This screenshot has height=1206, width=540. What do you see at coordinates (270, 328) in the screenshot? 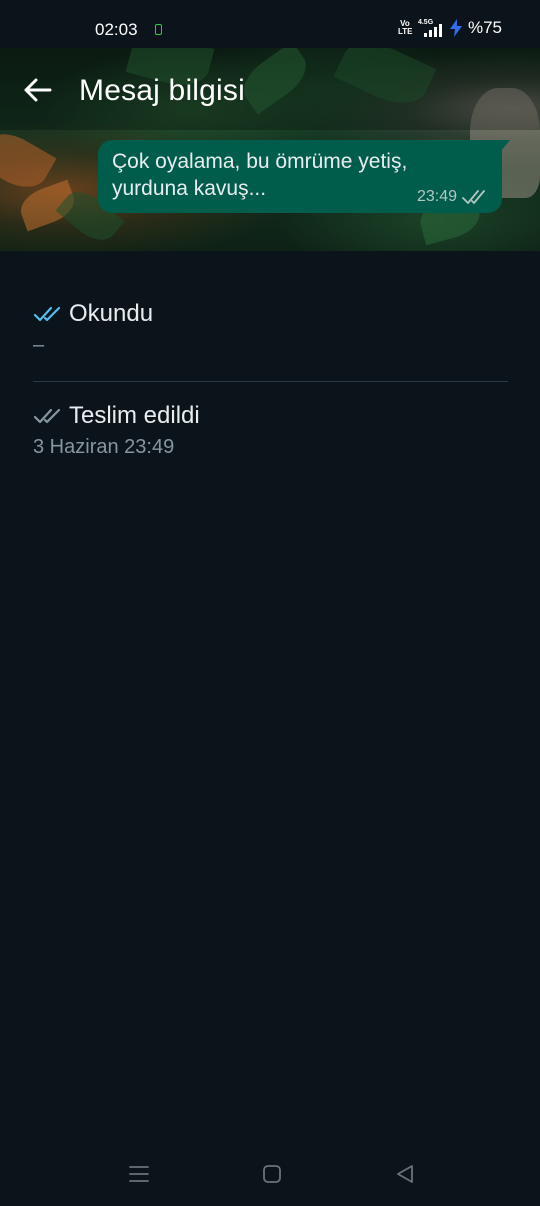
I see `read-receipt-section: Okundu –` at bounding box center [270, 328].